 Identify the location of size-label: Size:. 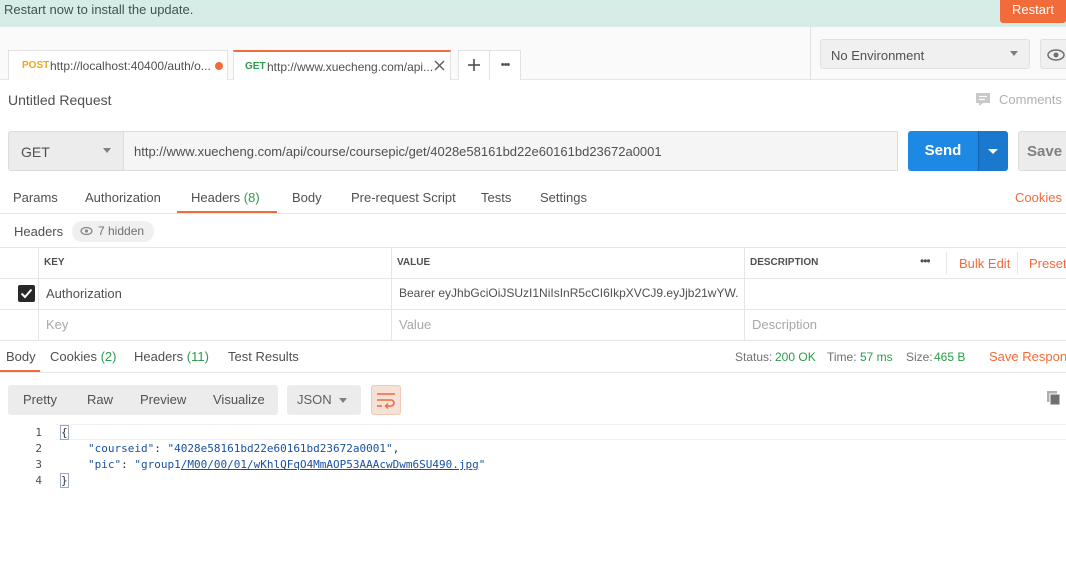
(919, 357).